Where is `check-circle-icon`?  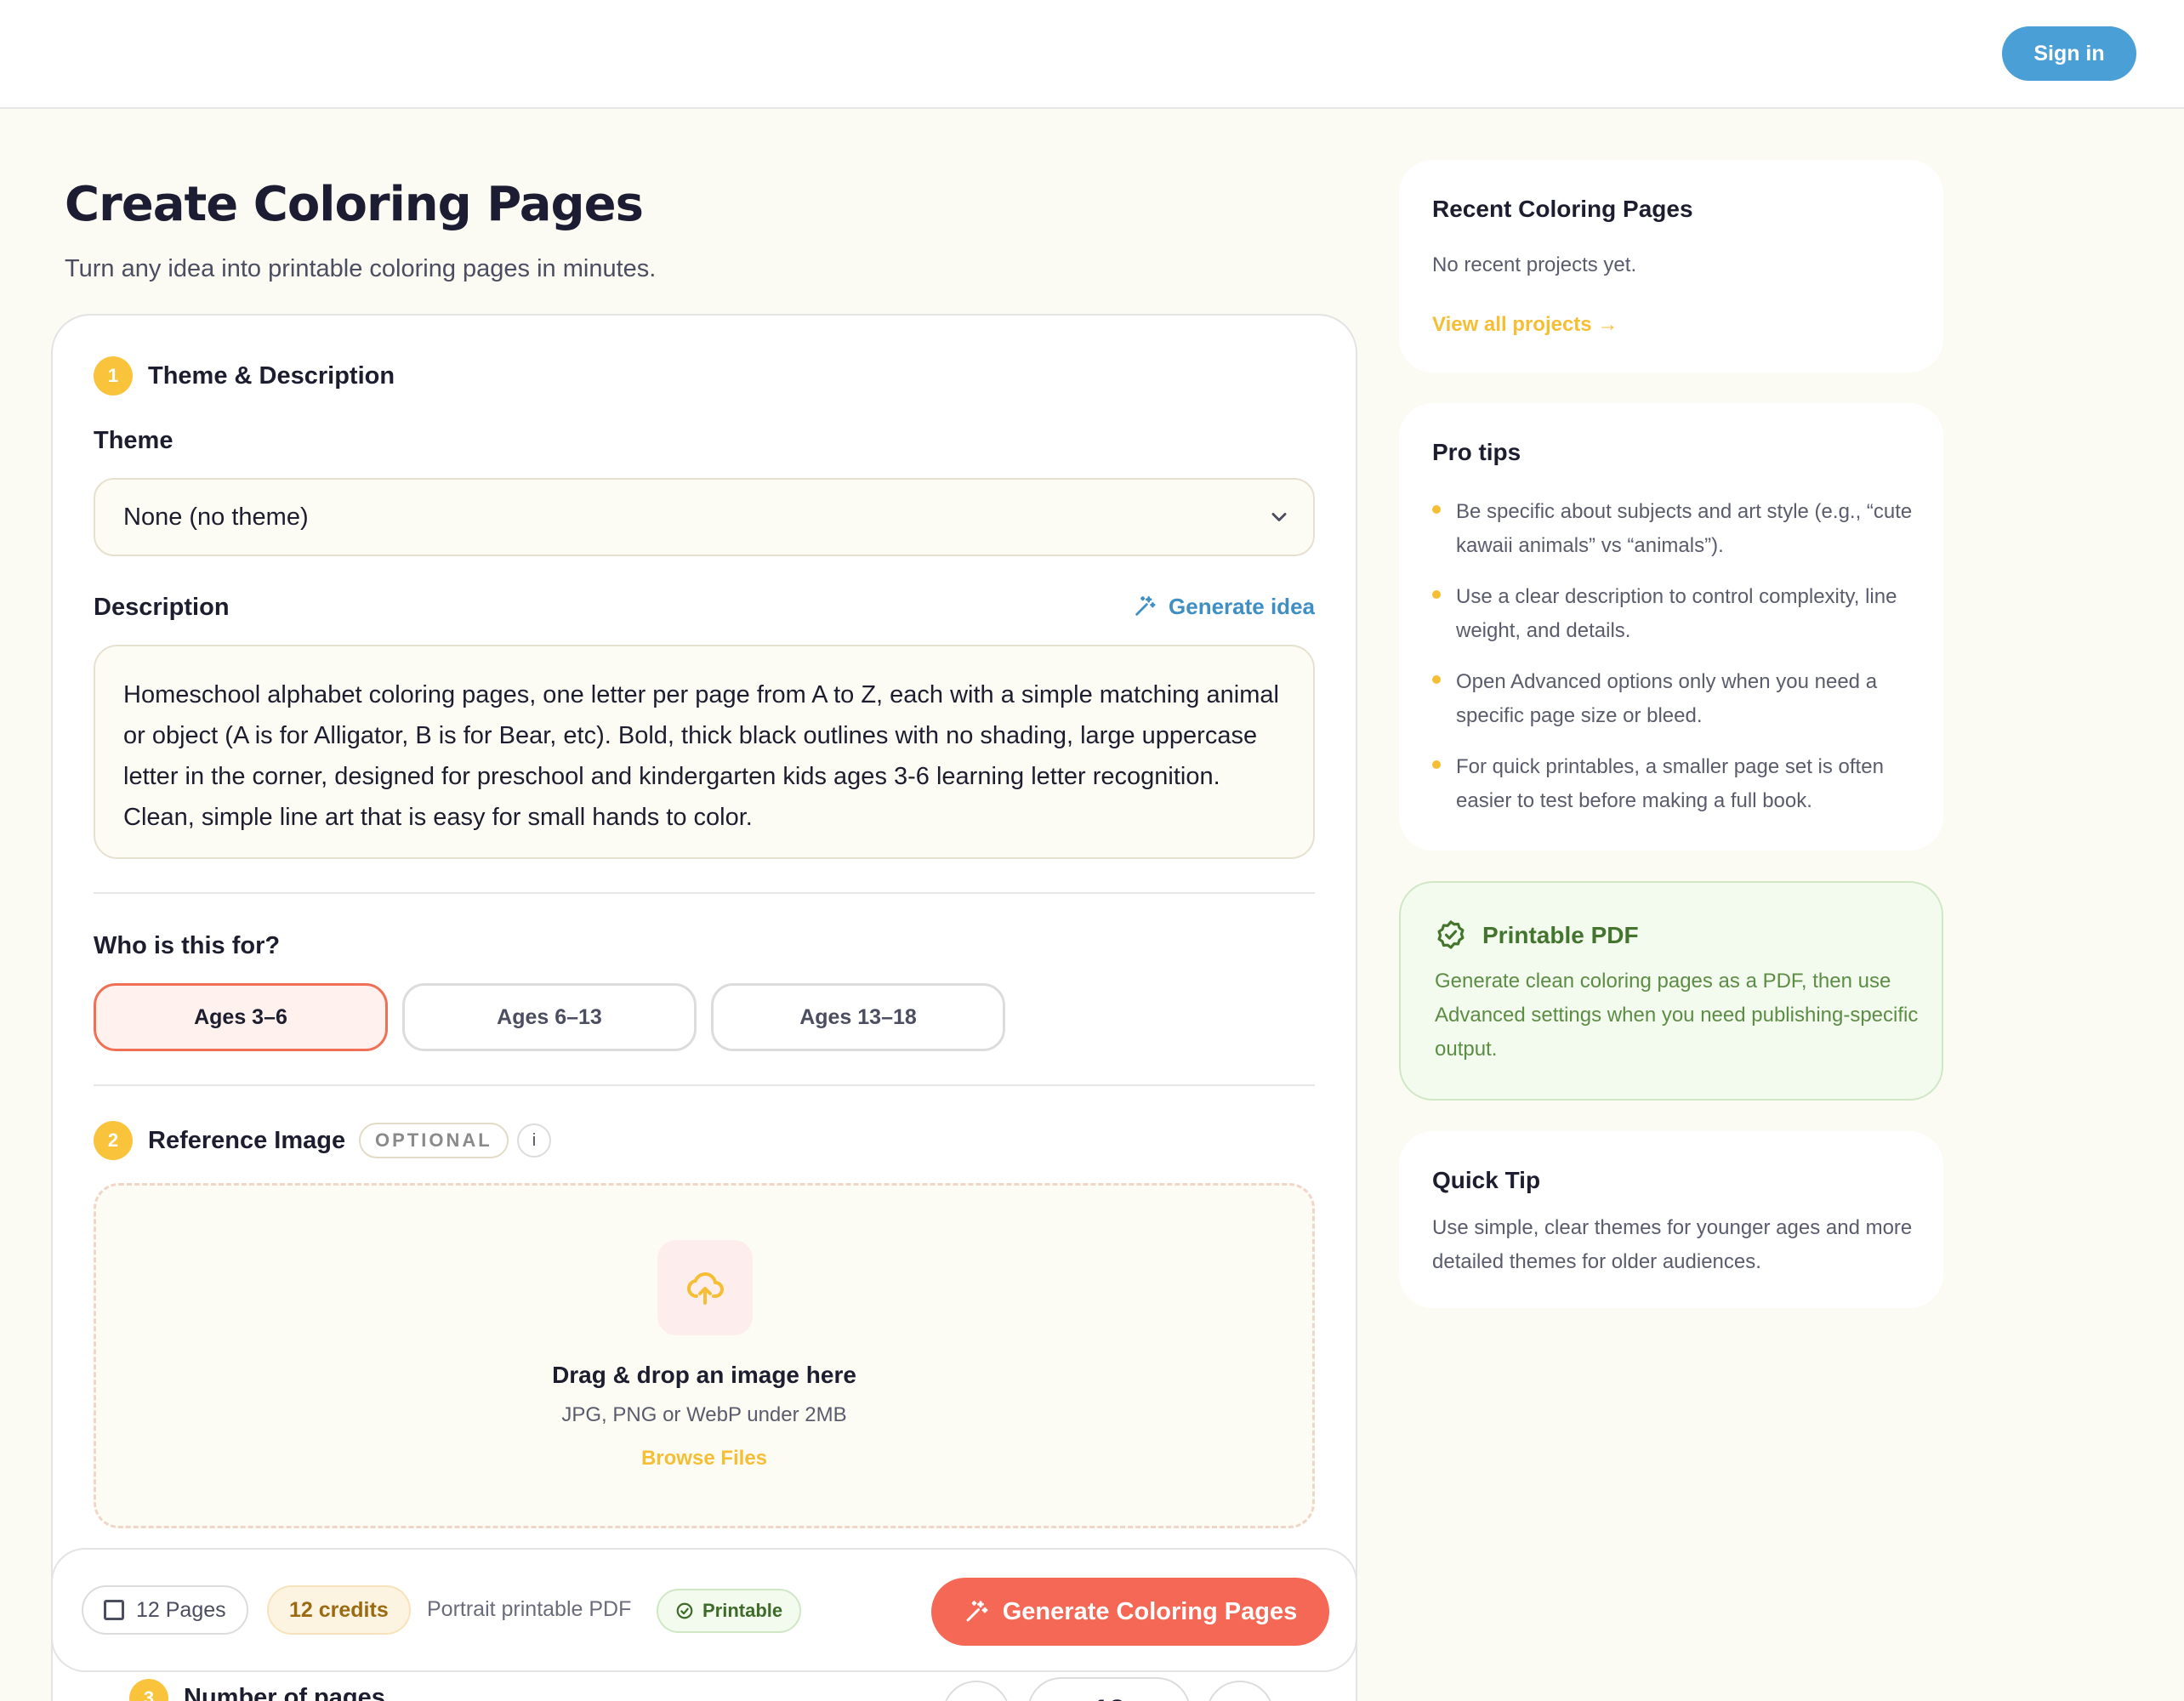 check-circle-icon is located at coordinates (684, 1611).